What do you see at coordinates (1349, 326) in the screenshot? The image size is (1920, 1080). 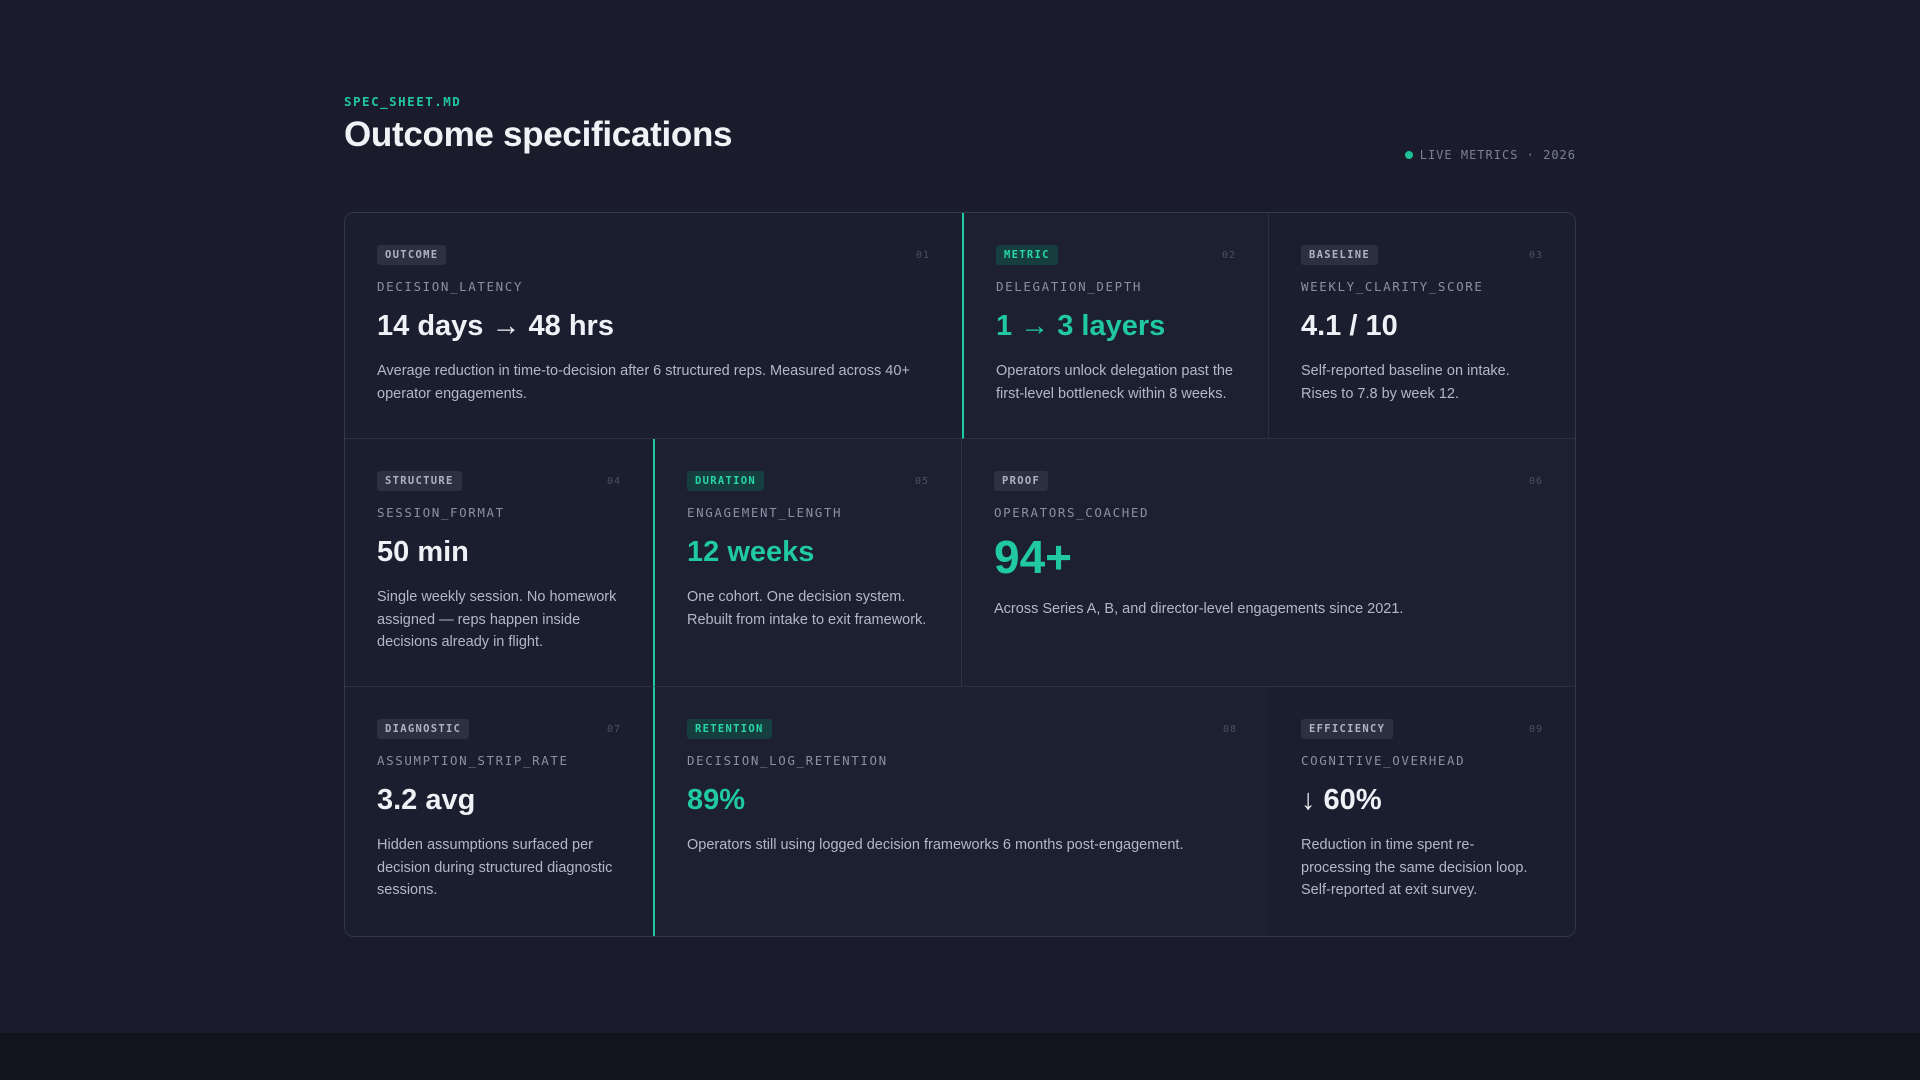 I see `card-value: 4.1 / 10` at bounding box center [1349, 326].